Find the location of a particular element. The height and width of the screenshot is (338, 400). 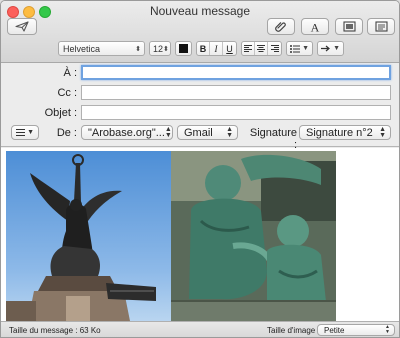

from-select: "Arobase.org"... ▲ ▼ is located at coordinates (127, 132).